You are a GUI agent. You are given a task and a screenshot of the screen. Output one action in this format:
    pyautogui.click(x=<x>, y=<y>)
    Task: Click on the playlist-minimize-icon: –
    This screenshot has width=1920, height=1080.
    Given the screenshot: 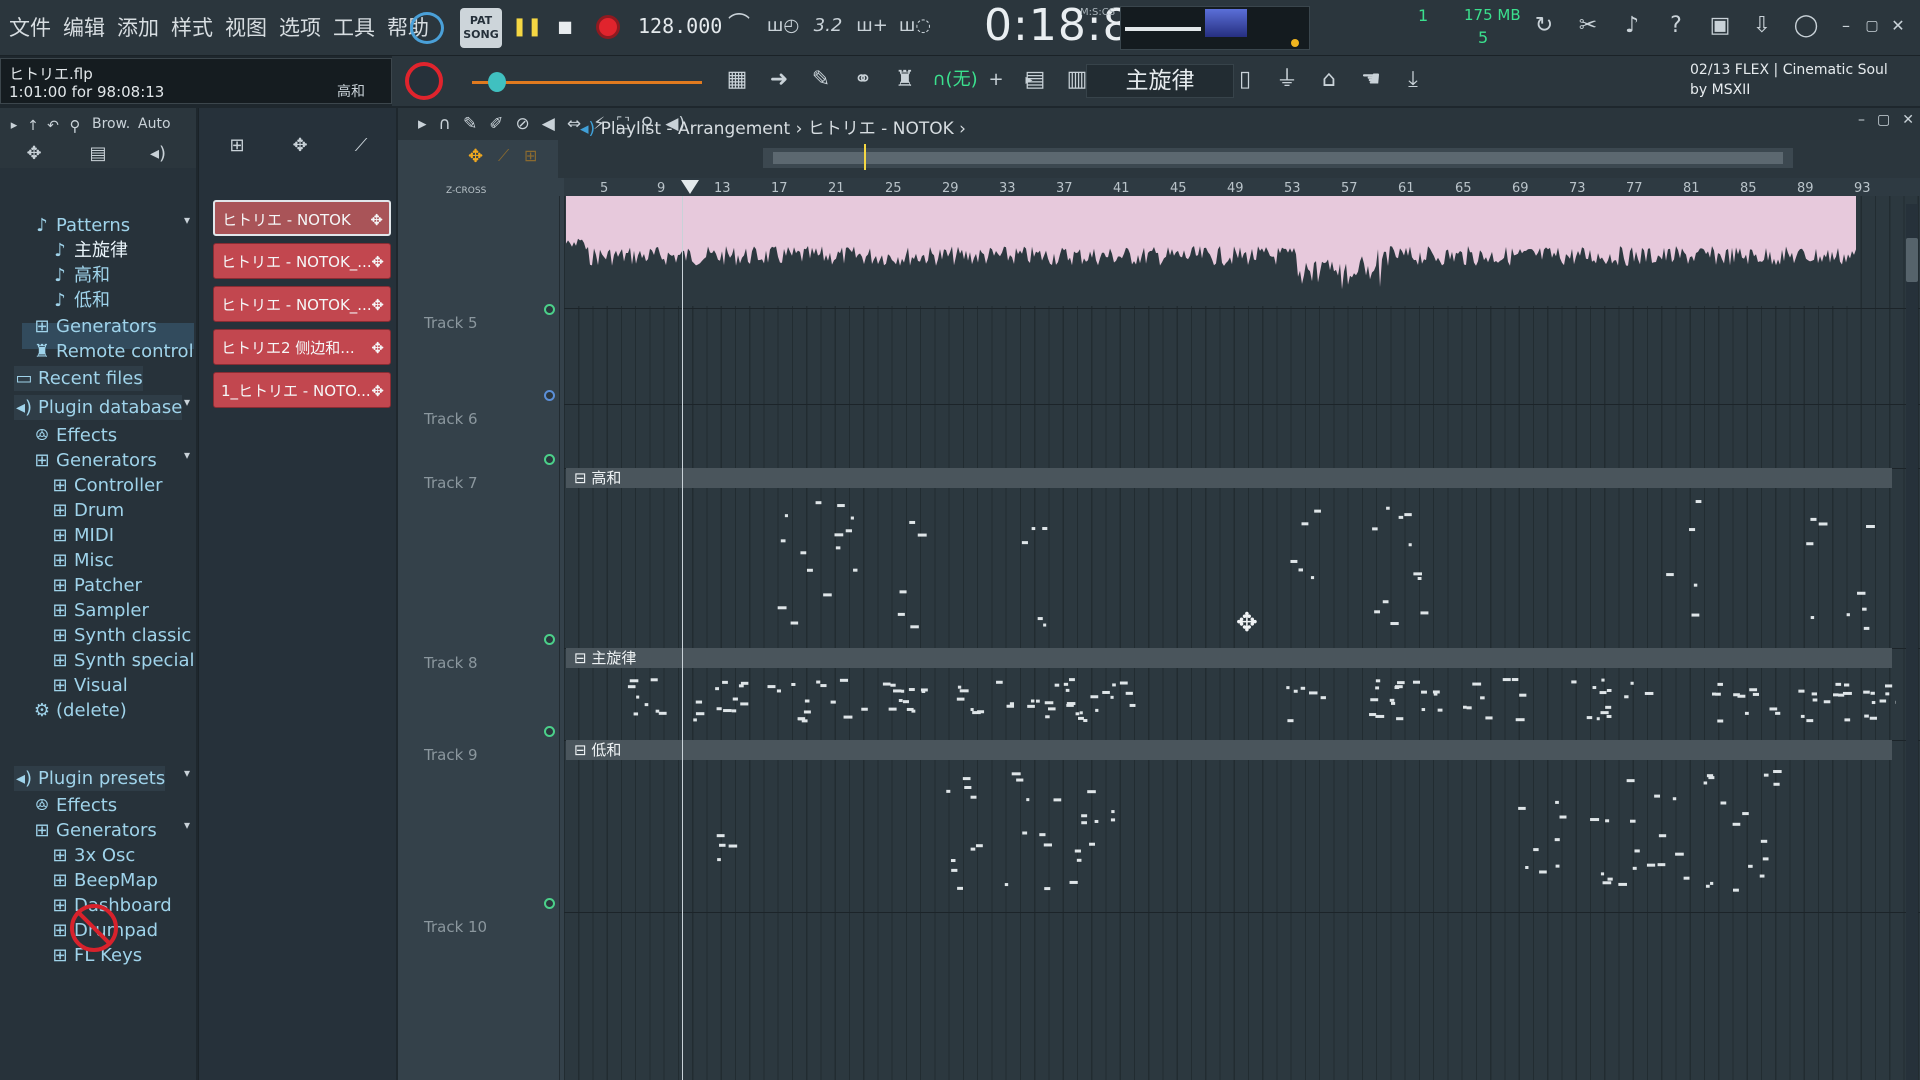 What is the action you would take?
    pyautogui.click(x=1861, y=120)
    